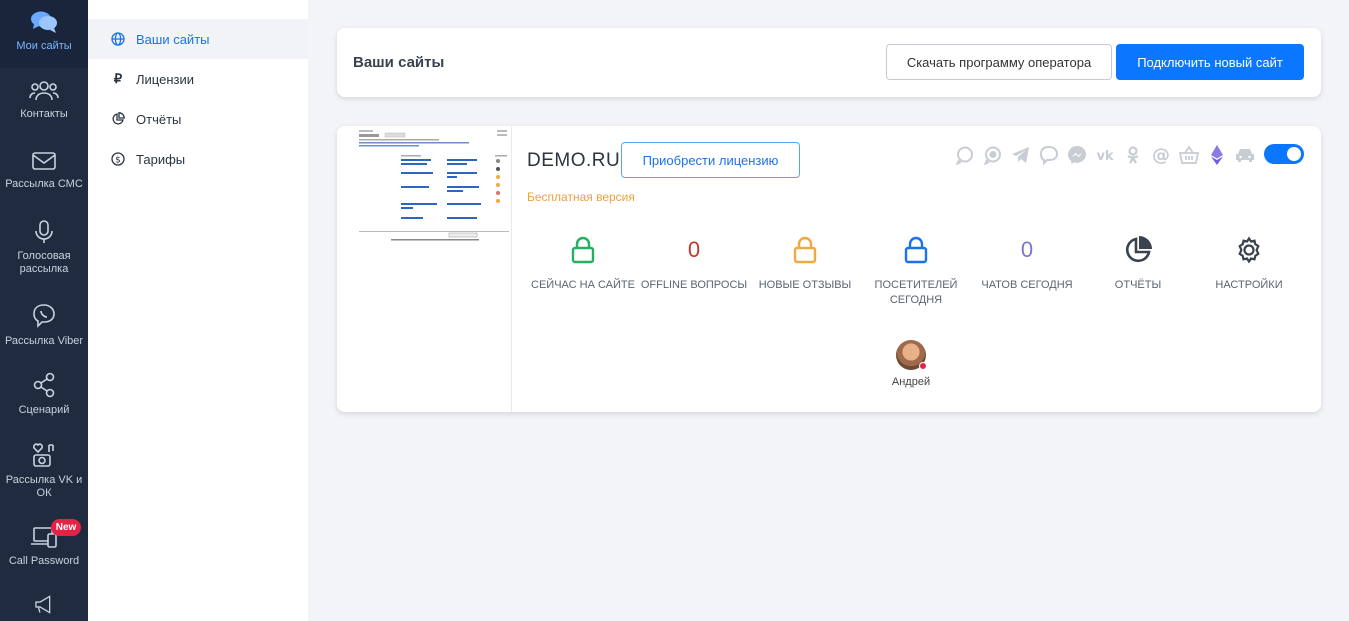 The width and height of the screenshot is (1349, 621). What do you see at coordinates (964, 154) in the screenshot?
I see `whatsapp-icon` at bounding box center [964, 154].